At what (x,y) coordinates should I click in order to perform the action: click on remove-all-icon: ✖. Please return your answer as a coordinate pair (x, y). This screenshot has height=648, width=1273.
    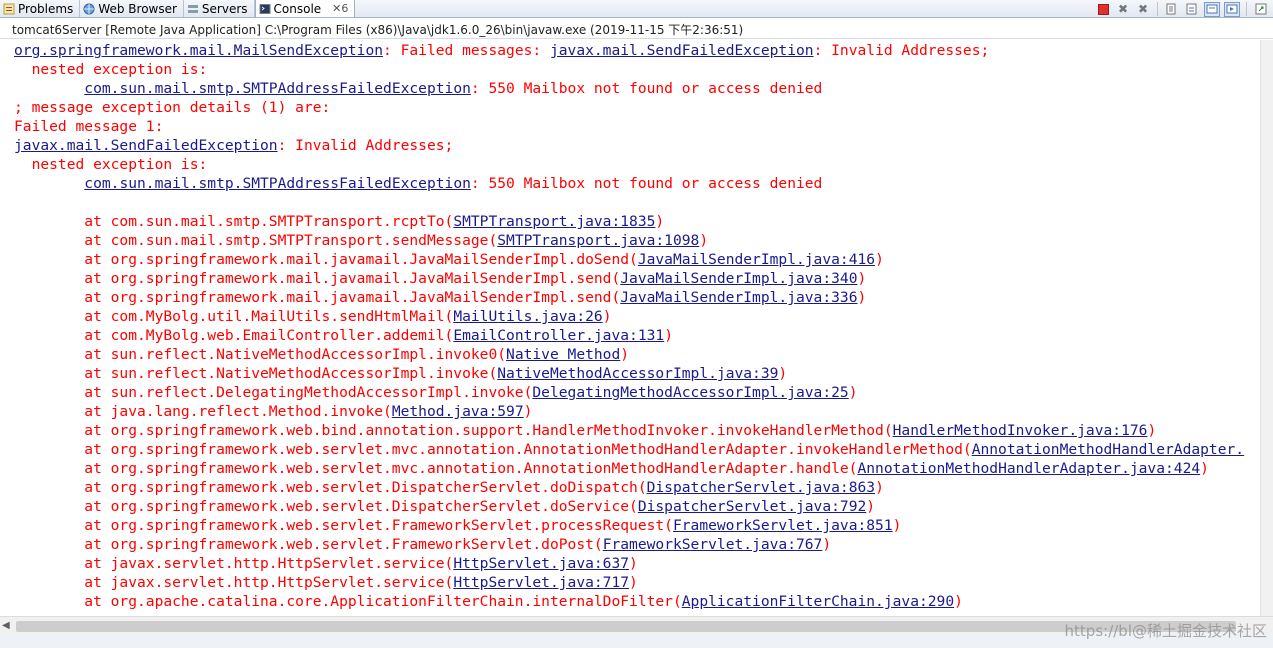
    Looking at the image, I should click on (1143, 9).